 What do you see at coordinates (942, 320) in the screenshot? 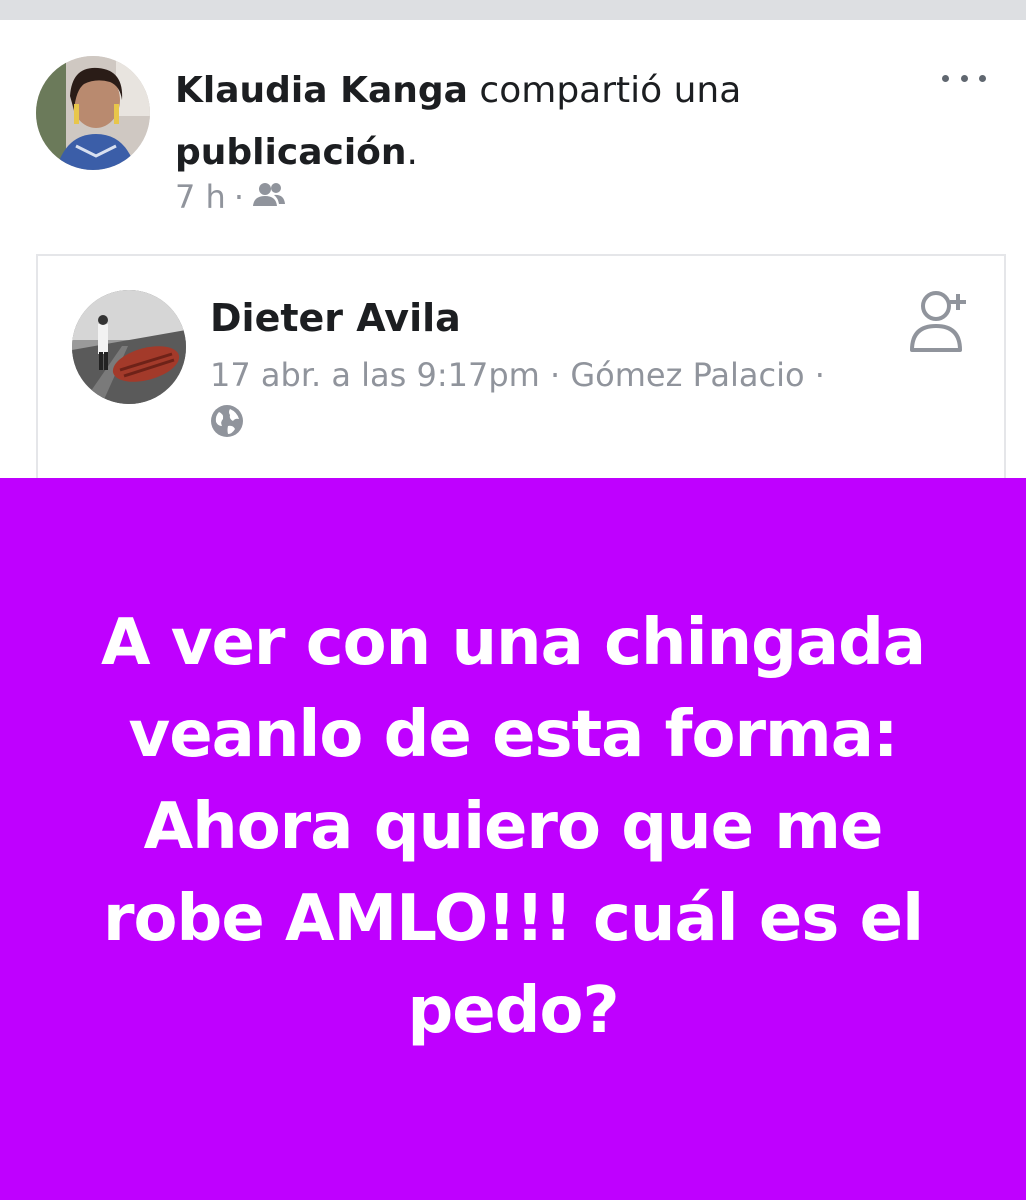
I see `add-friend-icon` at bounding box center [942, 320].